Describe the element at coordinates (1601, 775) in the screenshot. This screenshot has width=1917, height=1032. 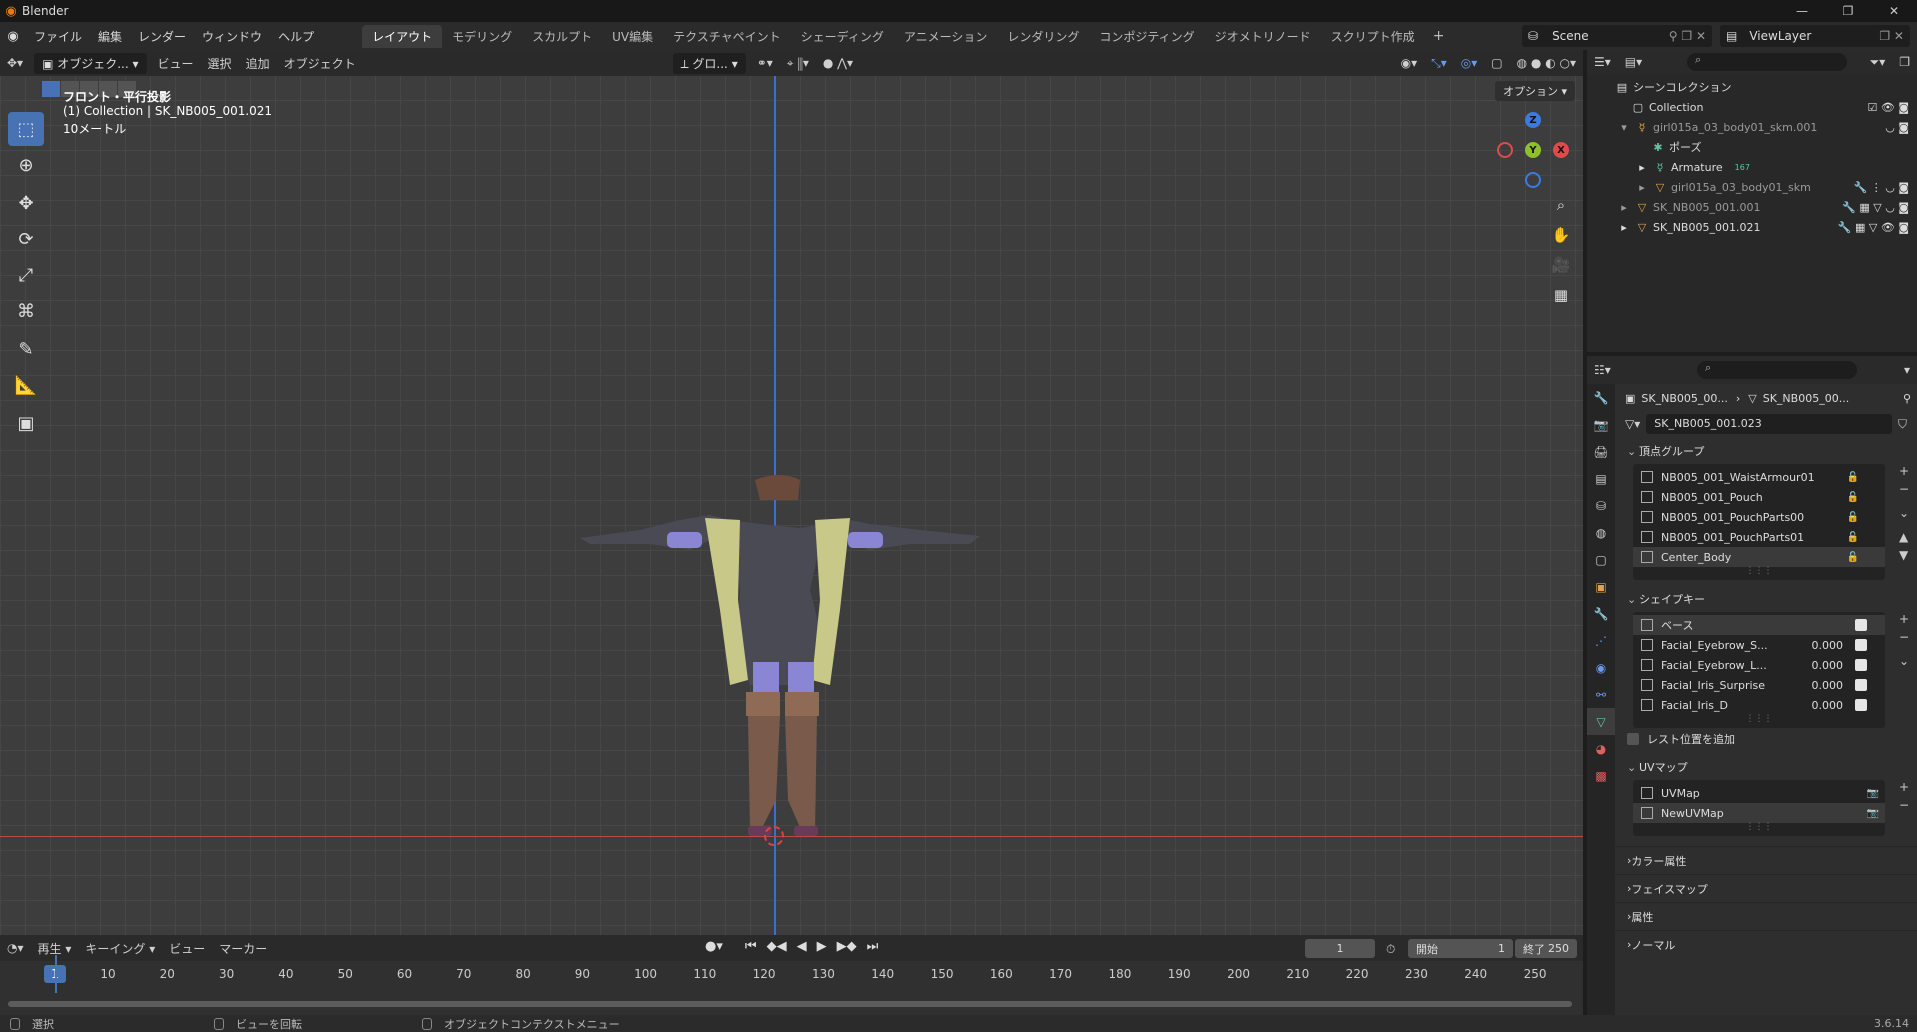
I see `texture-tab-icon: ▩` at that location.